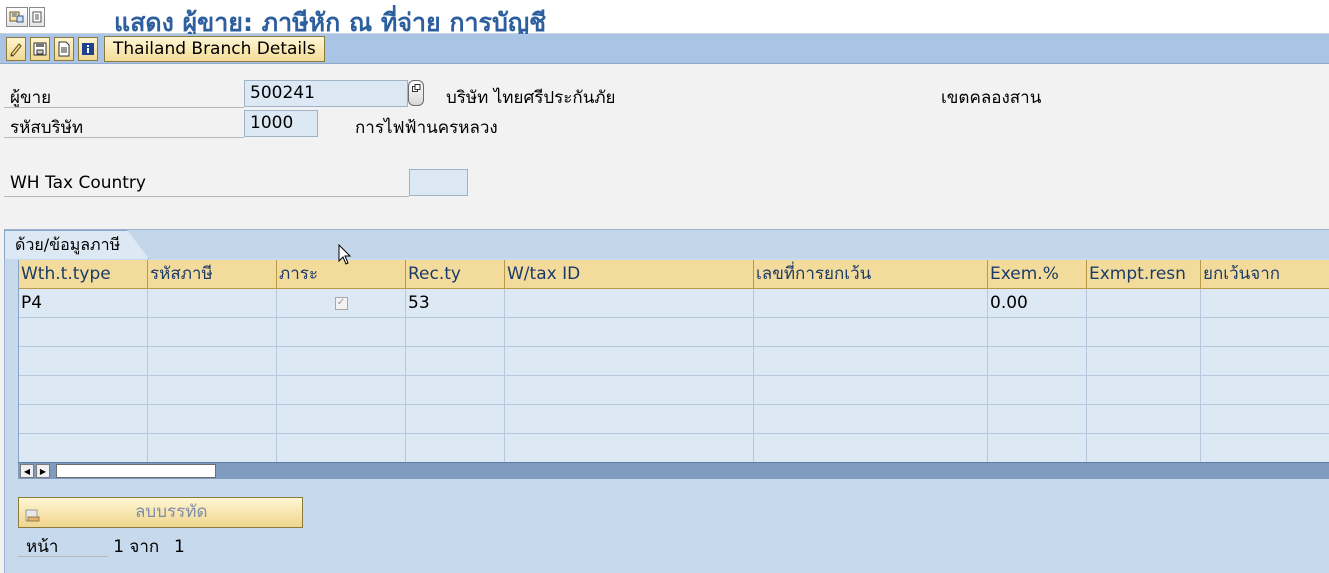 Image resolution: width=1329 pixels, height=573 pixels. I want to click on column-header: Exmpt.resn, so click(1144, 274).